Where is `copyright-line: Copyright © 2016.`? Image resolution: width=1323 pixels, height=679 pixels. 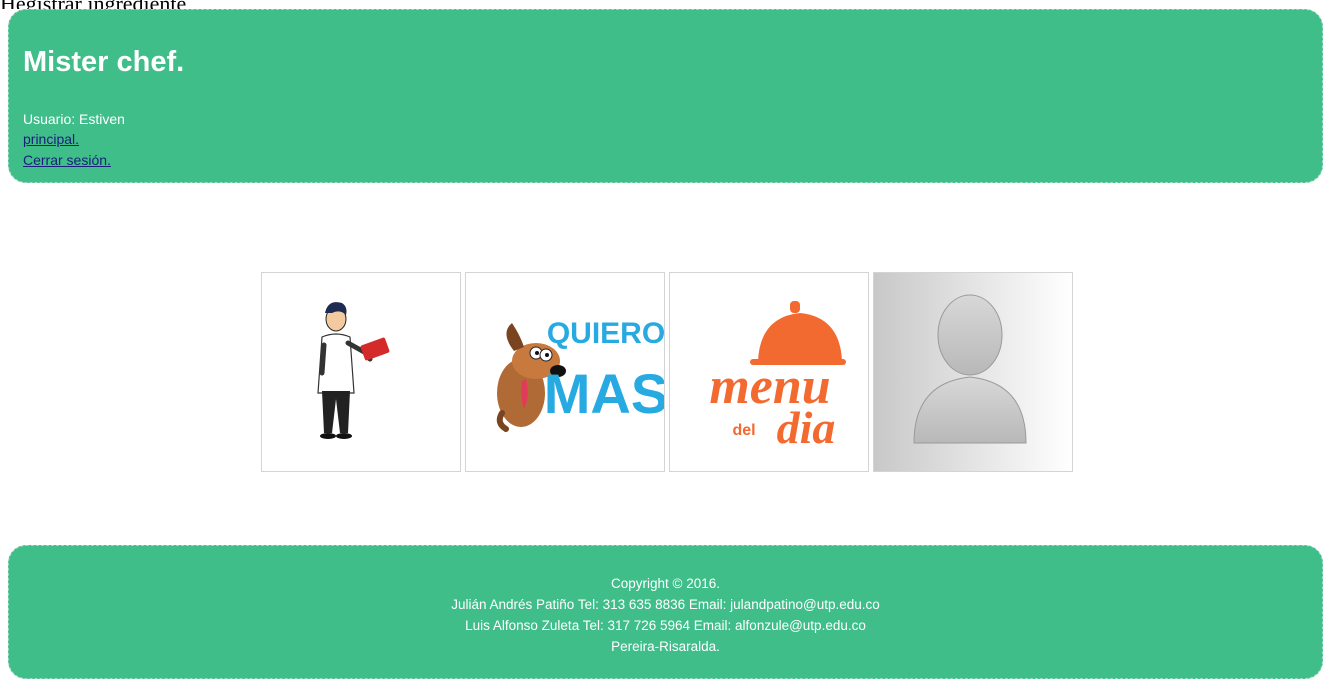
copyright-line: Copyright © 2016. is located at coordinates (665, 583).